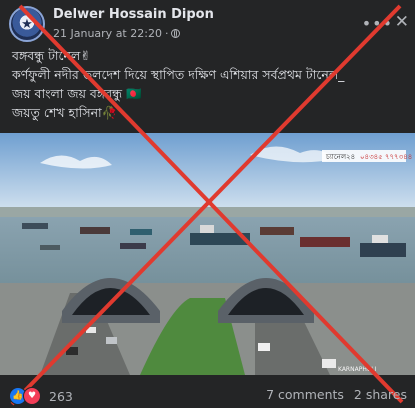  Describe the element at coordinates (77, 93) in the screenshot. I see `caption-line: জয় বাংলা জয় বঙ্গবন্ধু 🇧🇩` at that location.